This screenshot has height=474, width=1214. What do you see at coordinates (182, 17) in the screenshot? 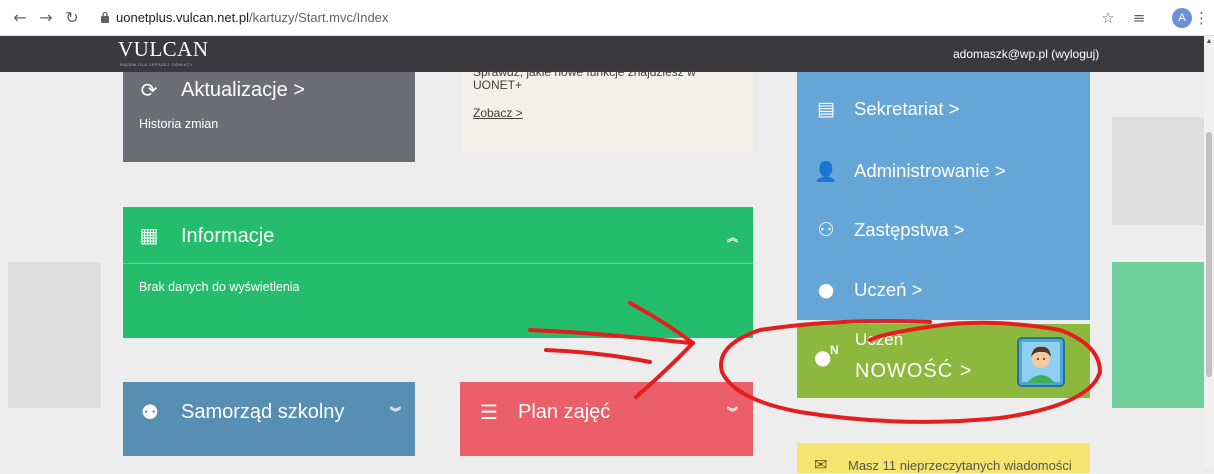
I see `url-host: uonetplus.vulcan.net.pl` at bounding box center [182, 17].